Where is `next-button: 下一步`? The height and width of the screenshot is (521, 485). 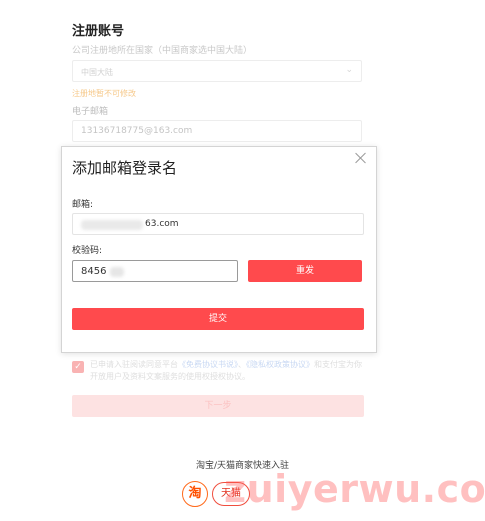
next-button: 下一步 is located at coordinates (218, 406).